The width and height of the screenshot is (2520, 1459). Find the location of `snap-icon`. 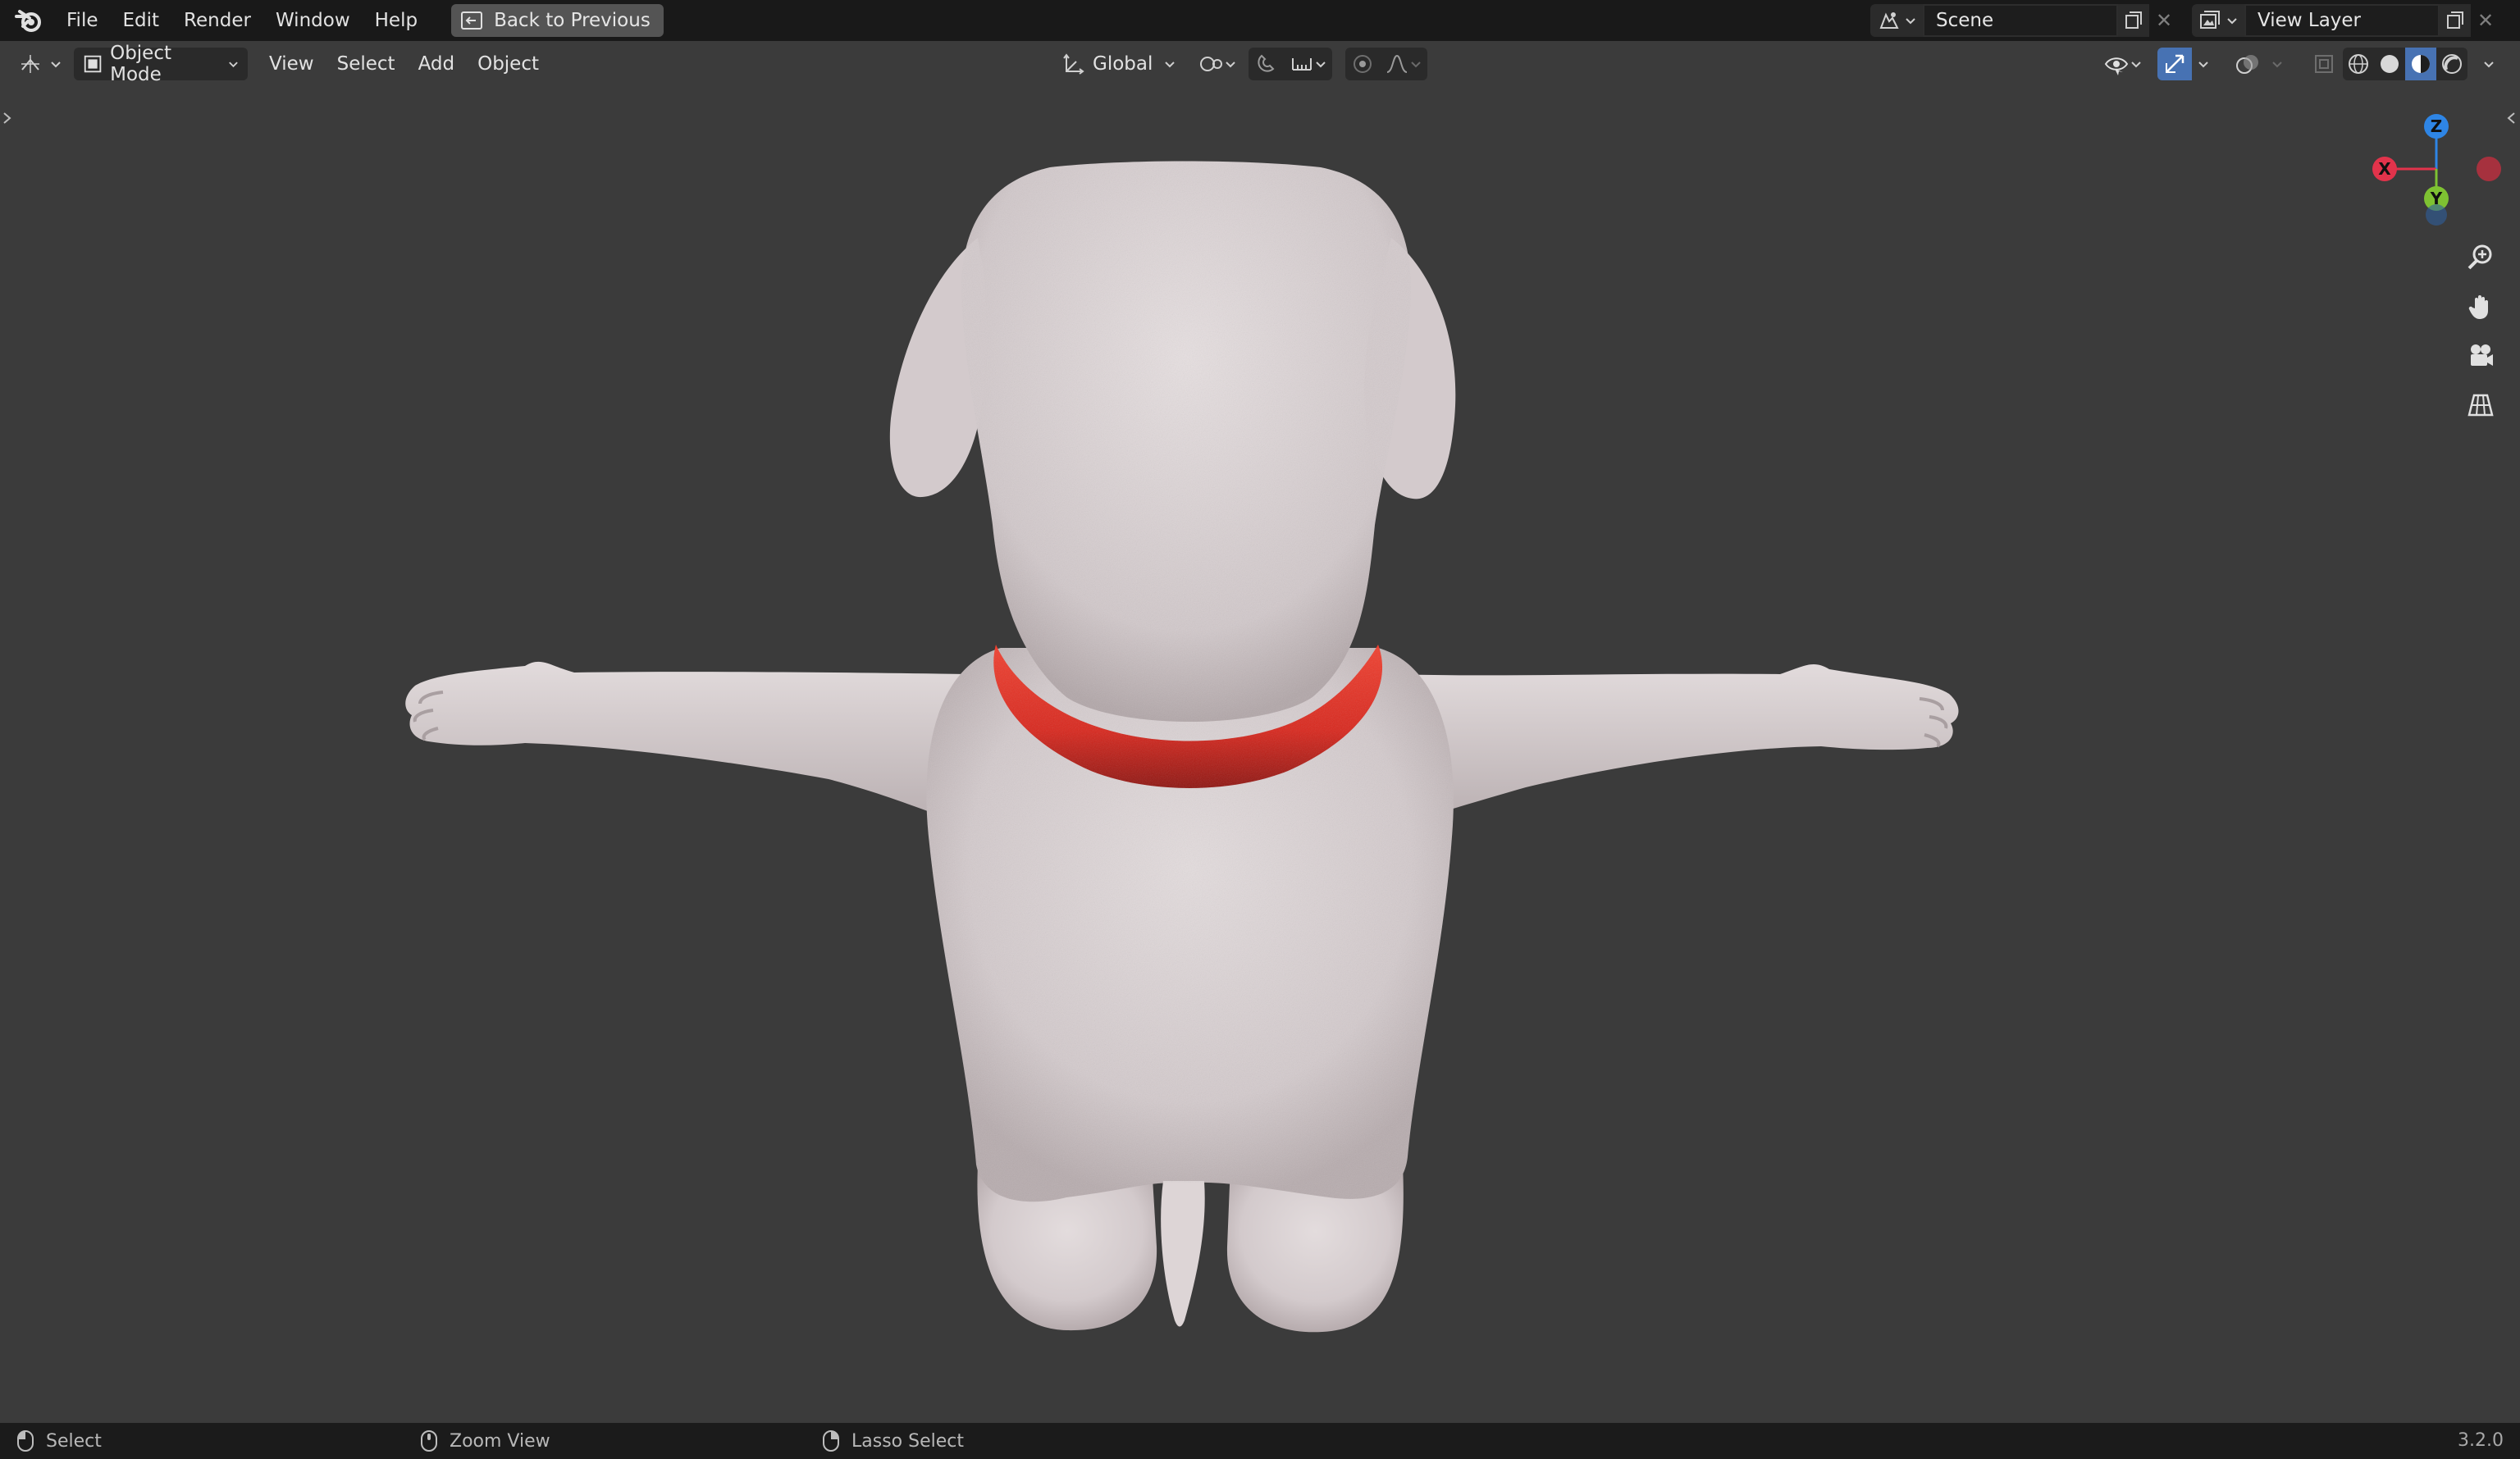

snap-icon is located at coordinates (1267, 63).